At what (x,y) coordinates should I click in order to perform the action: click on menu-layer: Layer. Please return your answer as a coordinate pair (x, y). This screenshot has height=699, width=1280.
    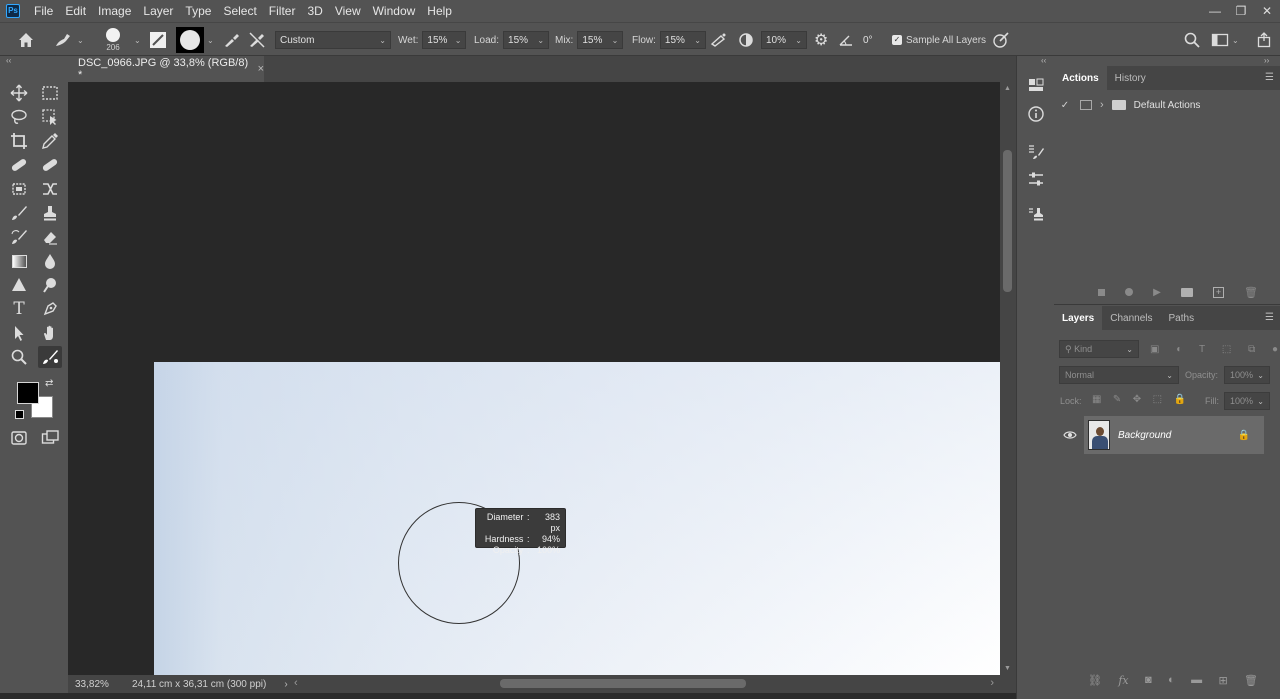
    Looking at the image, I should click on (158, 11).